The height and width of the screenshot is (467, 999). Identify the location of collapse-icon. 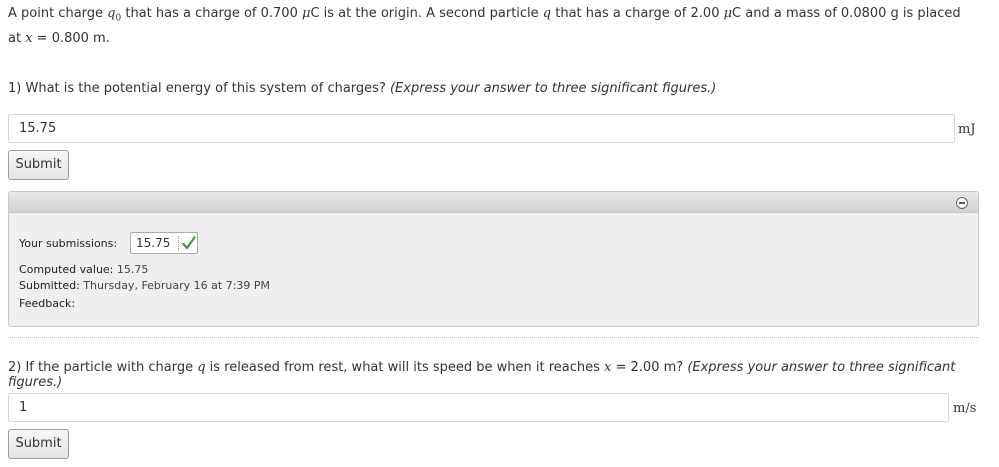
(962, 203).